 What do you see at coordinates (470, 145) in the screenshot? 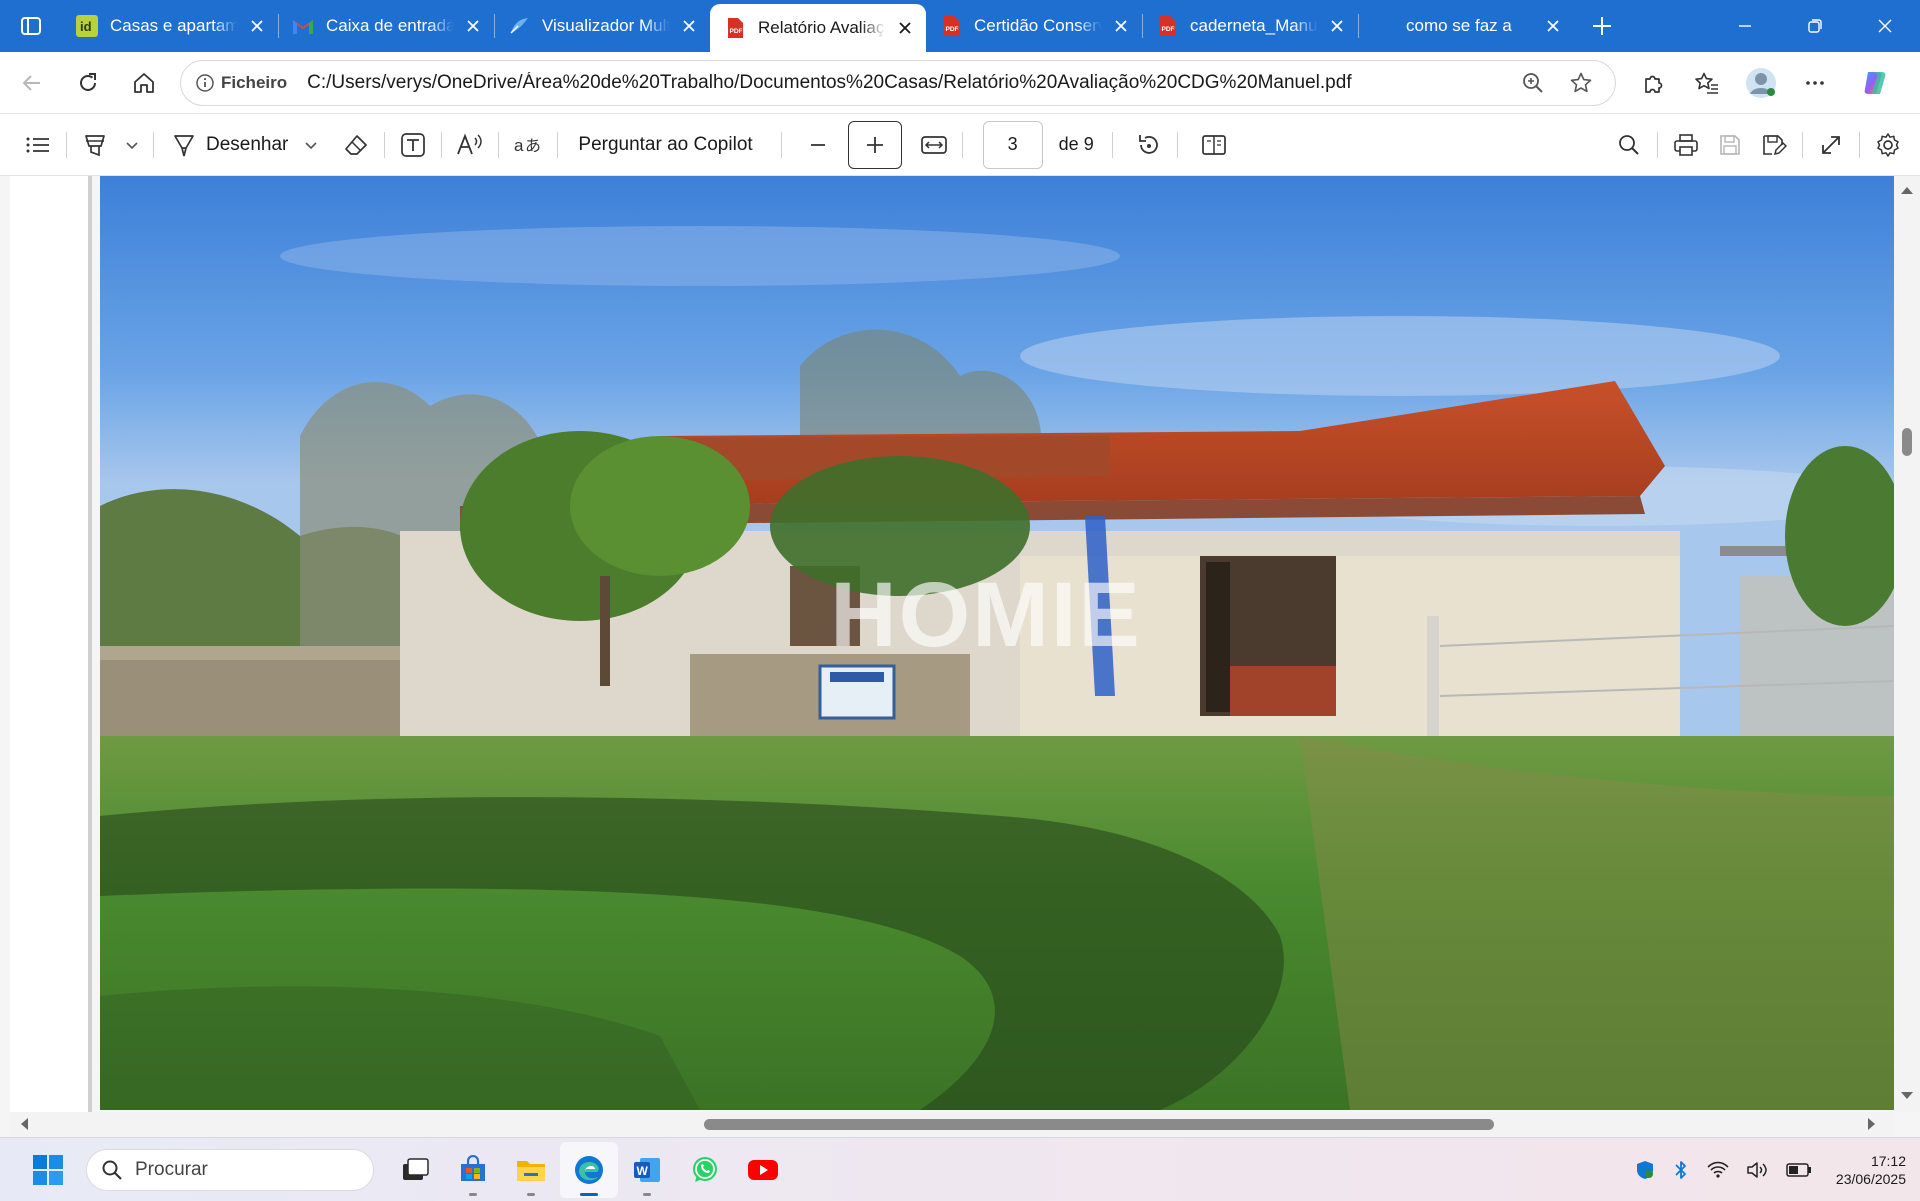
I see `read-aloud-button` at bounding box center [470, 145].